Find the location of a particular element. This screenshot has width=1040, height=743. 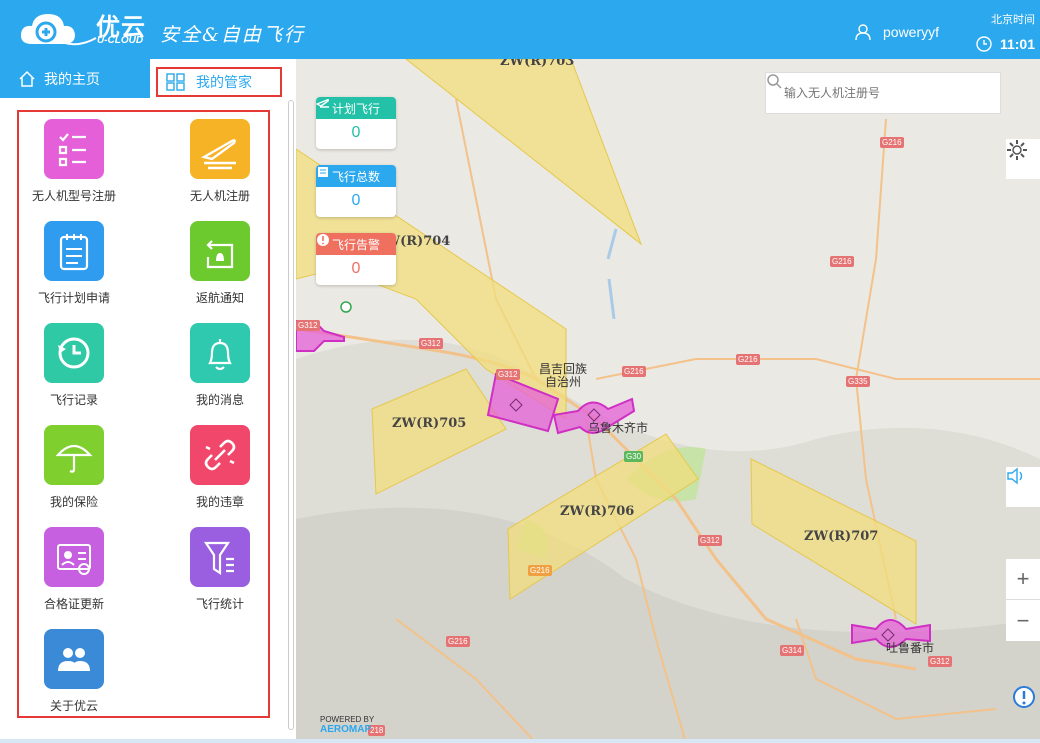

map-attribution: POWERED BY AEROMAP is located at coordinates (347, 725).